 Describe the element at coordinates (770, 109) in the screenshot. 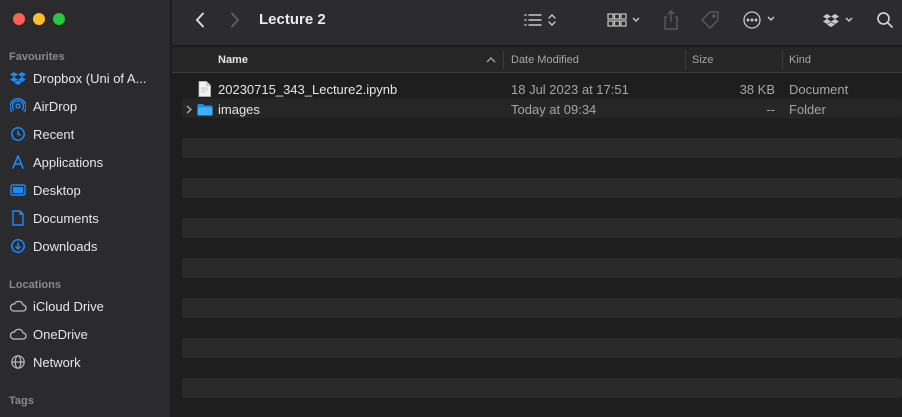

I see `file-size: --` at that location.